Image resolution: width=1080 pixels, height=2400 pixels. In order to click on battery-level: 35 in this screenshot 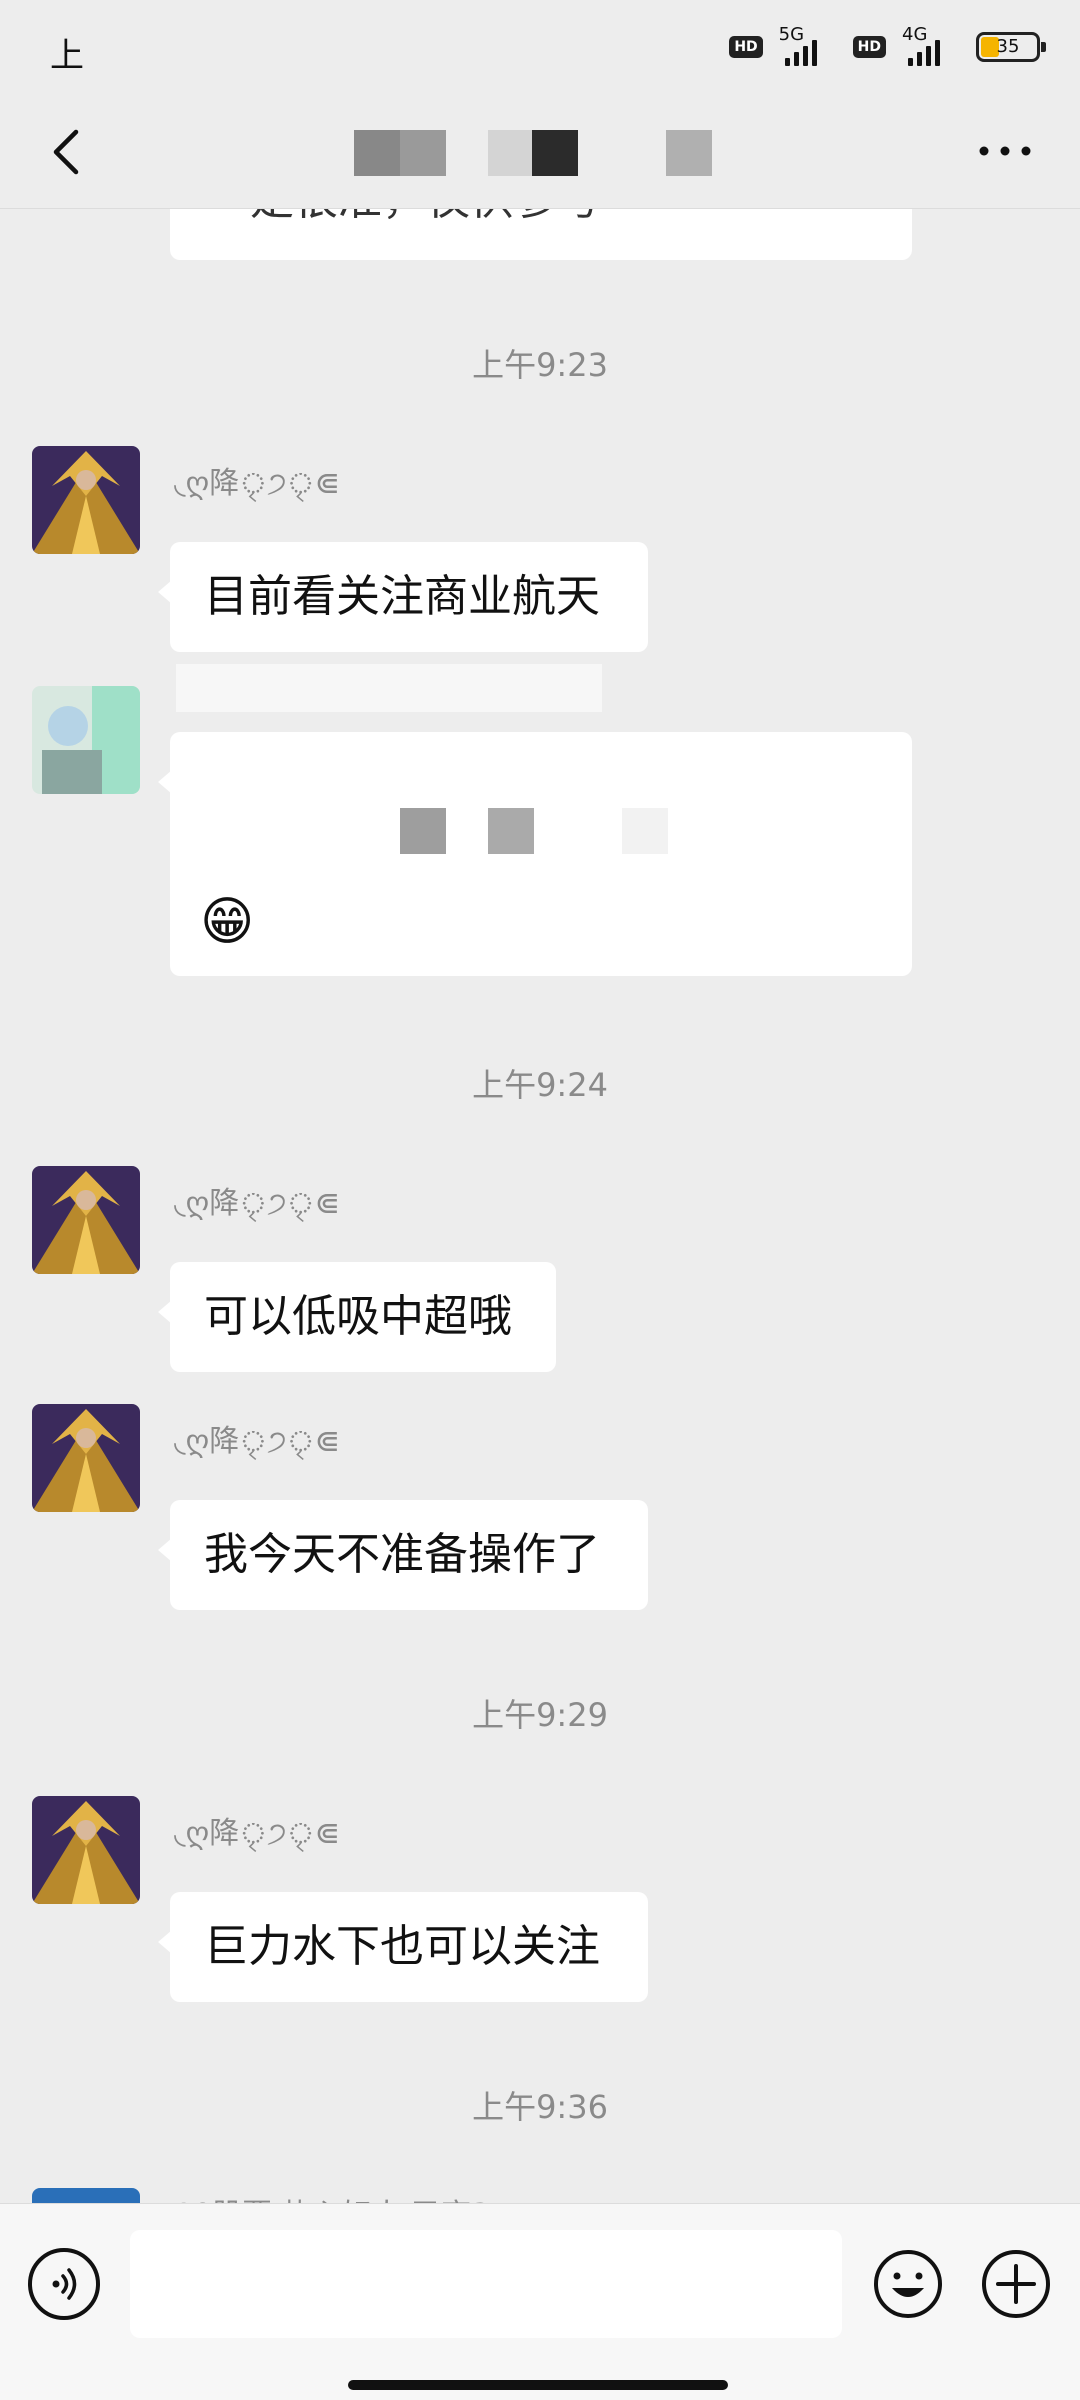, I will do `click(1008, 46)`.